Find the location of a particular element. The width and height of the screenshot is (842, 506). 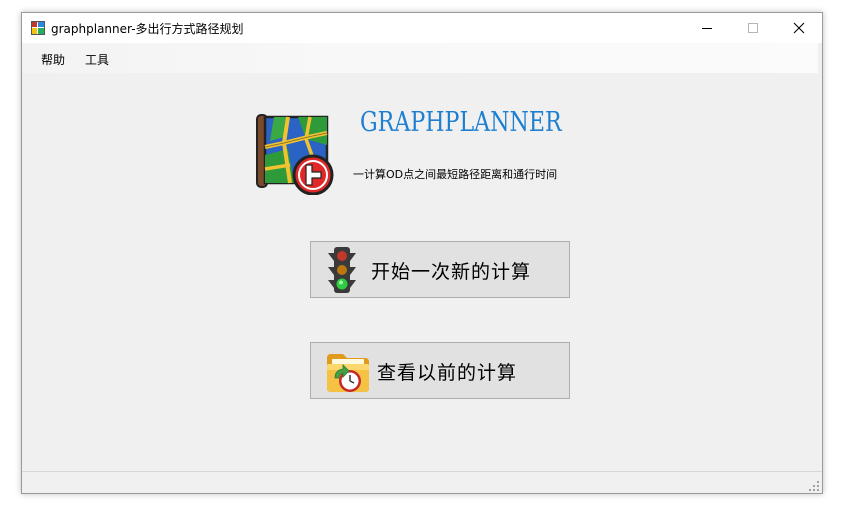

close-icon is located at coordinates (799, 28).